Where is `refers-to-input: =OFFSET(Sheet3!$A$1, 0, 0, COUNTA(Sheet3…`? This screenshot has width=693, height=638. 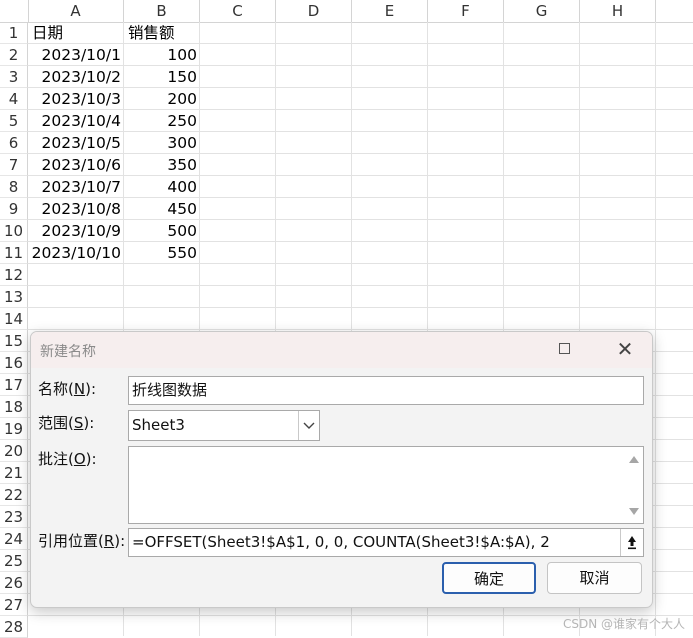 refers-to-input: =OFFSET(Sheet3!$A$1, 0, 0, COUNTA(Sheet3… is located at coordinates (386, 542).